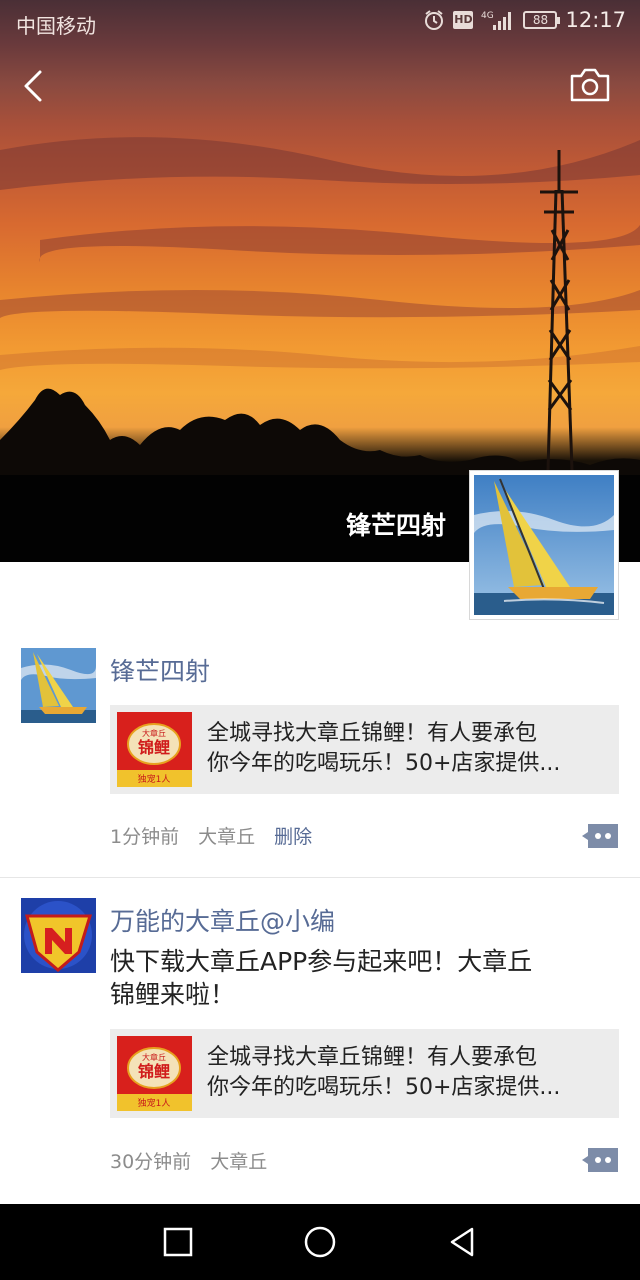 The image size is (640, 1280). Describe the element at coordinates (360, 978) in the screenshot. I see `post-text: 快下载大章丘APP参与起来吧！大章丘 锦鲤来啦！` at that location.